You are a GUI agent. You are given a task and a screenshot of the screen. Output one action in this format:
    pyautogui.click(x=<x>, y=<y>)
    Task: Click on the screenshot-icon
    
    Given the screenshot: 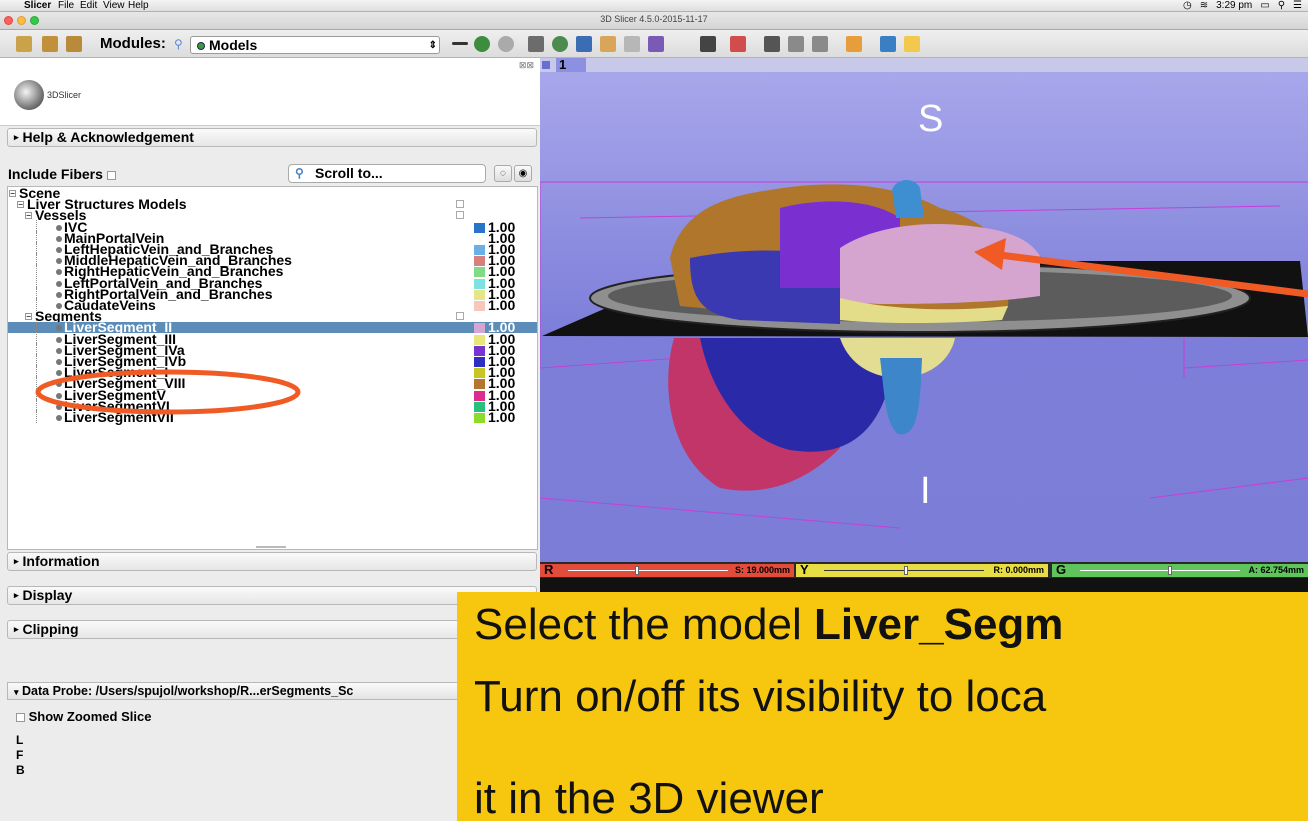 What is the action you would take?
    pyautogui.click(x=772, y=44)
    